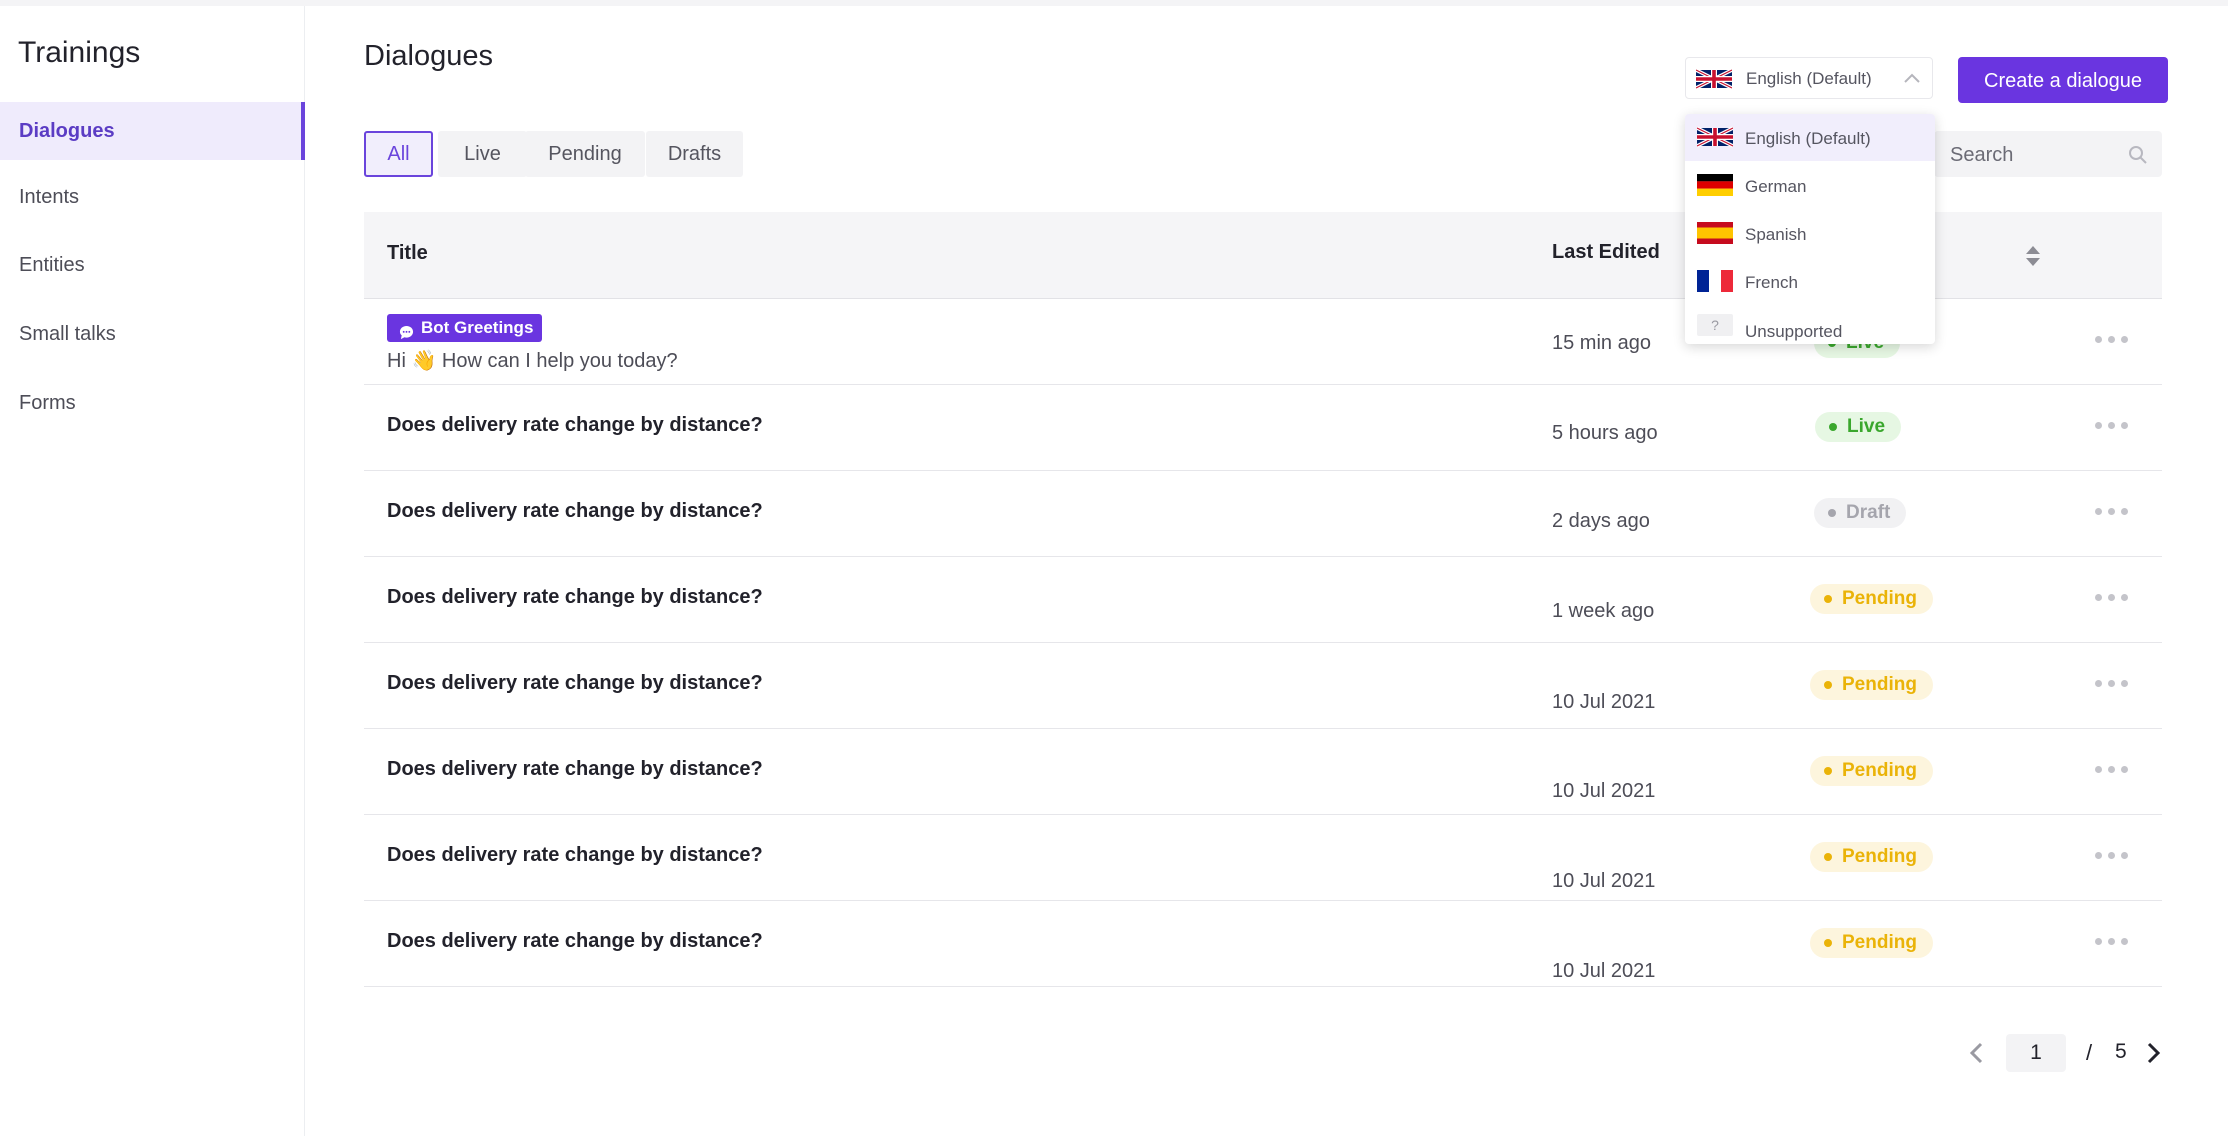 Image resolution: width=2228 pixels, height=1136 pixels. What do you see at coordinates (1776, 186) in the screenshot?
I see `language-option-label: German` at bounding box center [1776, 186].